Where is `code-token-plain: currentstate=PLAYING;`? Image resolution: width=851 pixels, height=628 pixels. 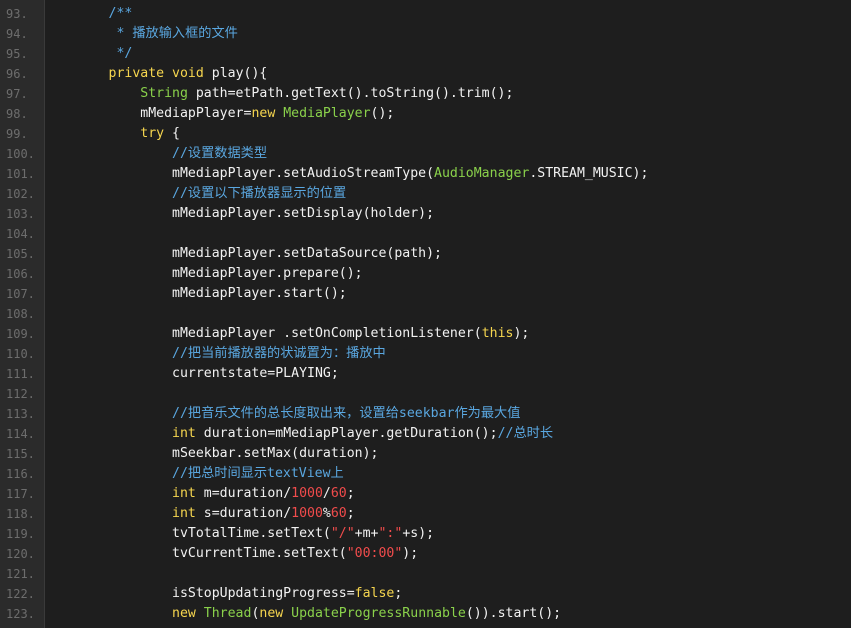 code-token-plain: currentstate=PLAYING; is located at coordinates (192, 373).